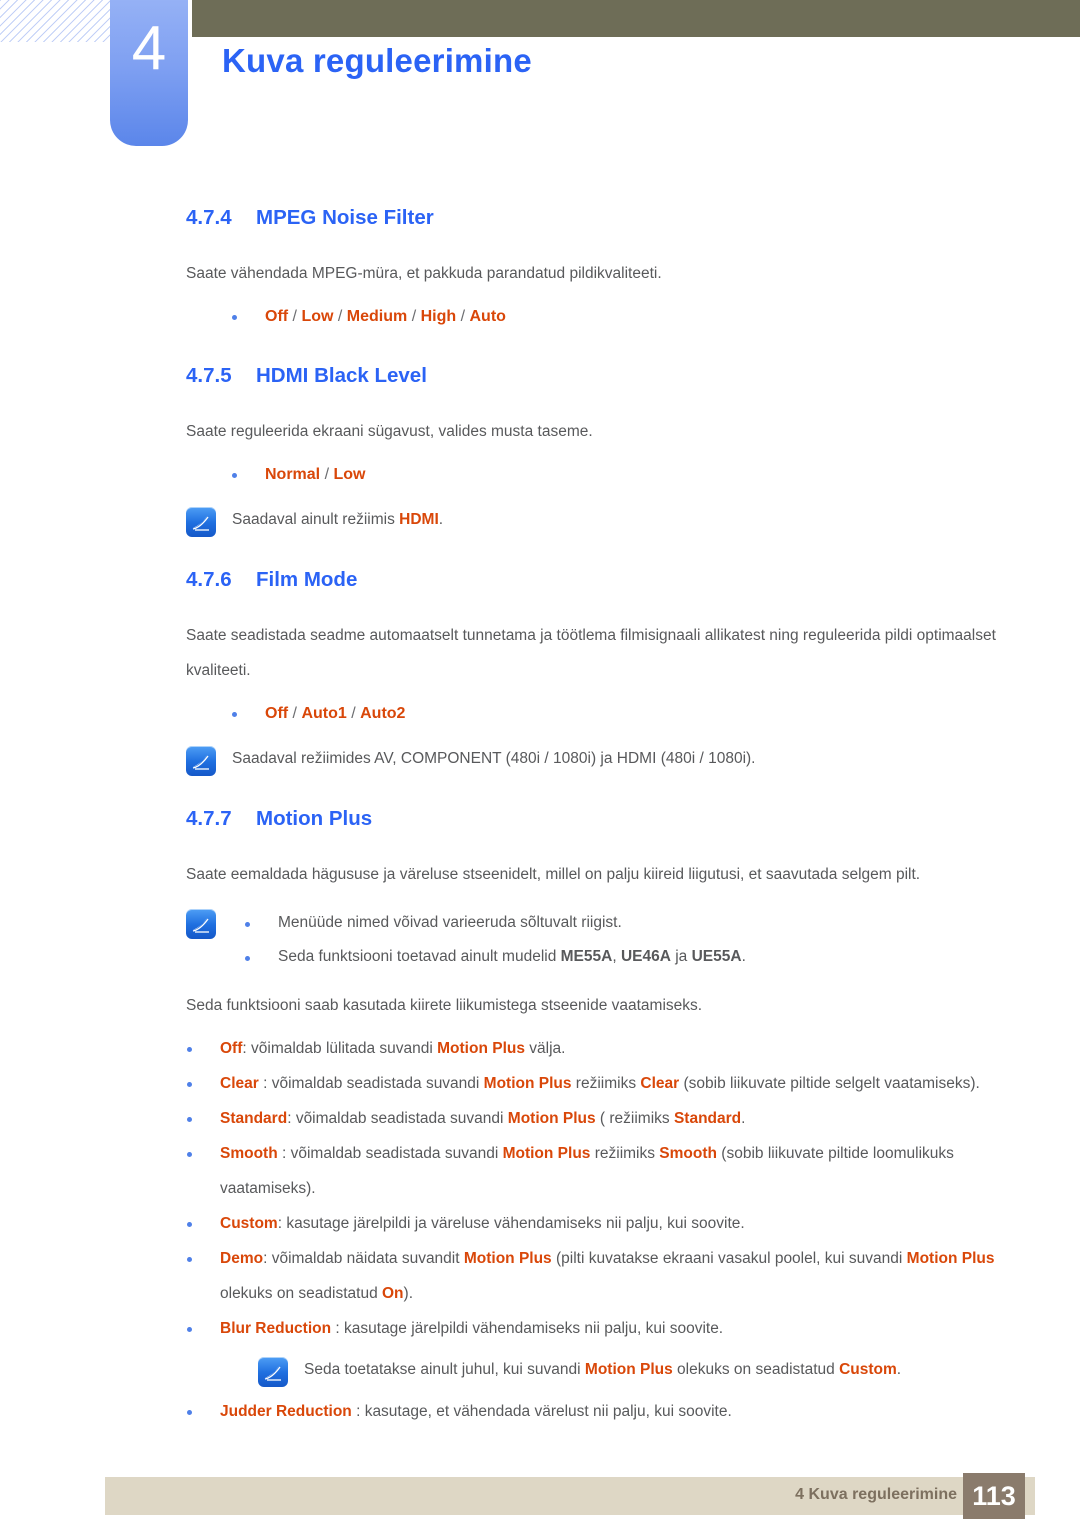 Image resolution: width=1080 pixels, height=1527 pixels. What do you see at coordinates (324, 713) in the screenshot?
I see `option-value: Auto1` at bounding box center [324, 713].